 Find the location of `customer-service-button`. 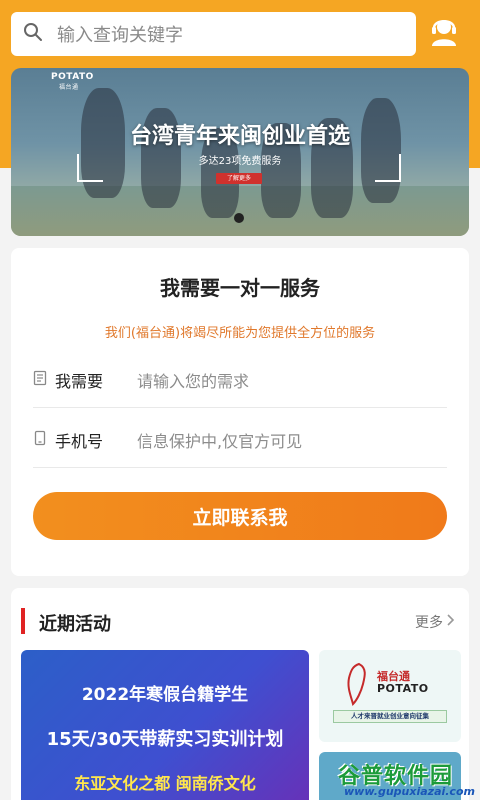

customer-service-button is located at coordinates (444, 34).